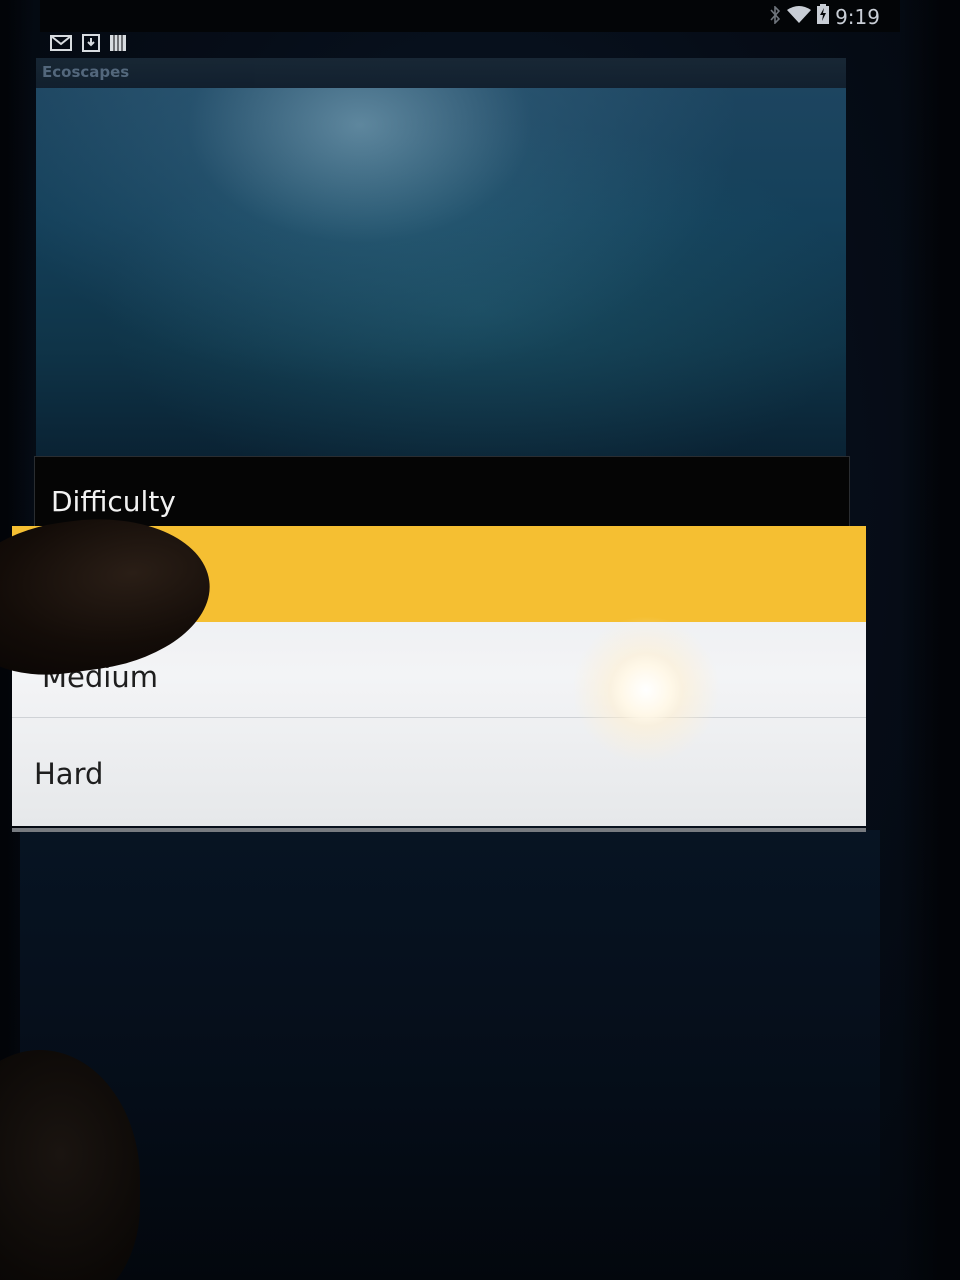 This screenshot has width=960, height=1280. Describe the element at coordinates (470, 16) in the screenshot. I see `status-bar: 9:19` at that location.